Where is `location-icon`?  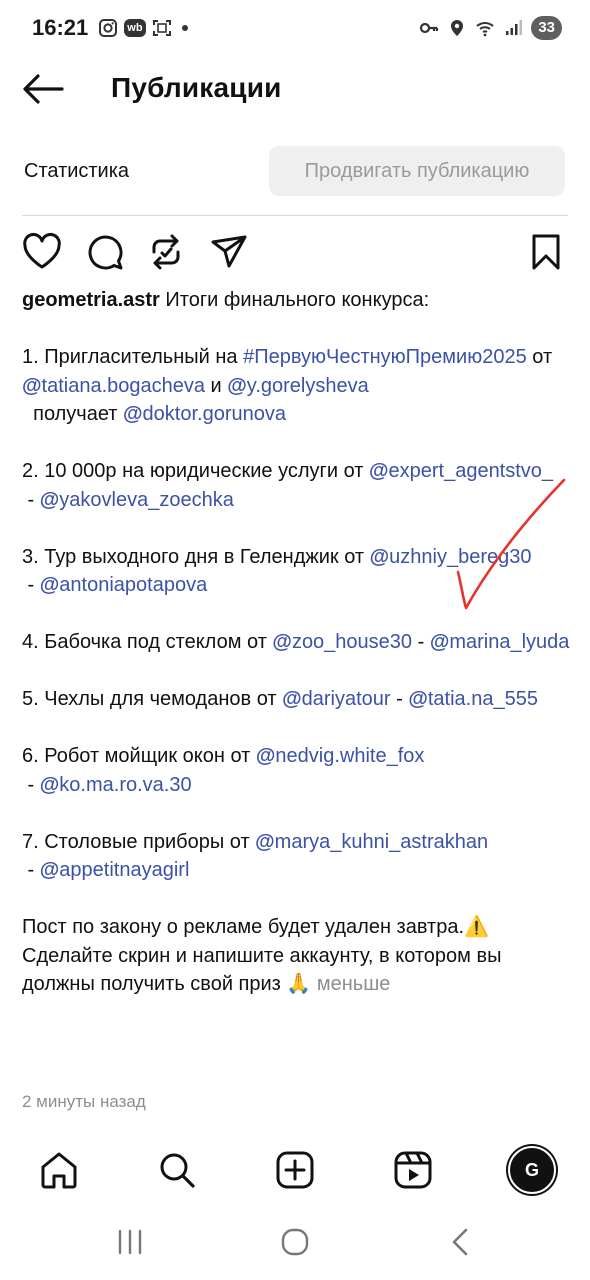 location-icon is located at coordinates (457, 28).